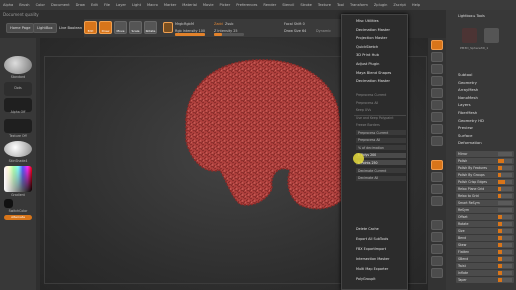  What do you see at coordinates (481, 127) in the screenshot?
I see `palette-section-preview: Preview` at bounding box center [481, 127].